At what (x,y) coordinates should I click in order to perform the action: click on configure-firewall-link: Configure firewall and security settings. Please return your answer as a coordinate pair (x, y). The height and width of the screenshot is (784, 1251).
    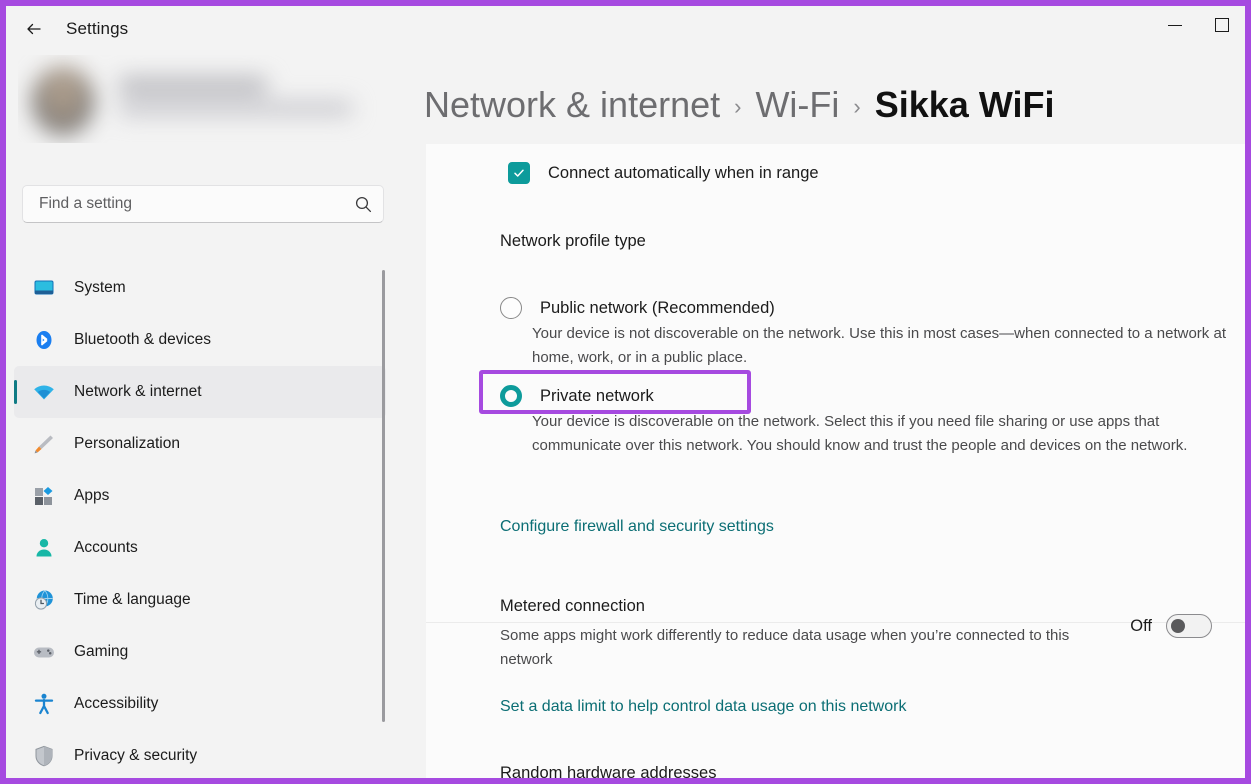
    Looking at the image, I should click on (637, 527).